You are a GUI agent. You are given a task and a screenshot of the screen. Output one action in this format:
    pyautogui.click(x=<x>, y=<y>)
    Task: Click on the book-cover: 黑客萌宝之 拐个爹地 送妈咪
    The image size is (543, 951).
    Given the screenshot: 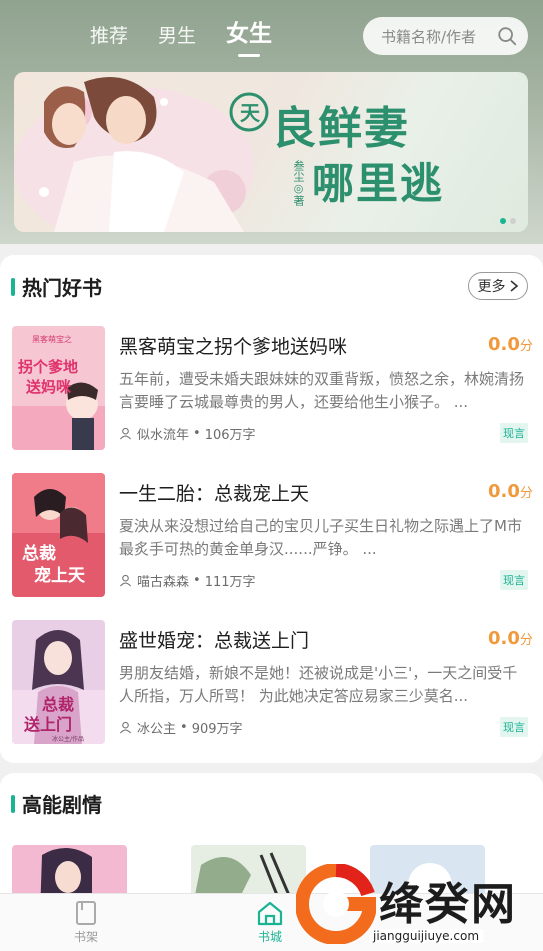 What is the action you would take?
    pyautogui.click(x=58, y=388)
    